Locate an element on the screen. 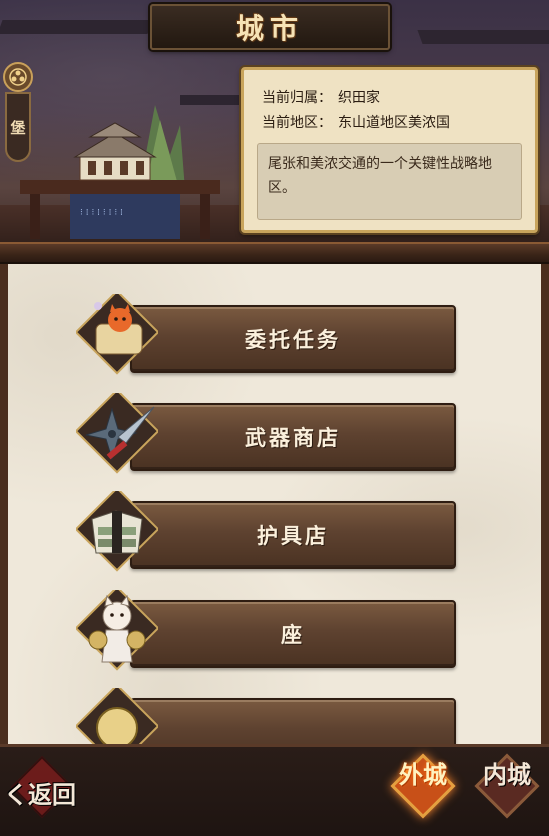 Image resolution: width=549 pixels, height=836 pixels. castle-illustration: ⁝ ⁞ ⁝ ⁞ ⁝ ⁞ ⁝ ⁞ is located at coordinates (120, 172).